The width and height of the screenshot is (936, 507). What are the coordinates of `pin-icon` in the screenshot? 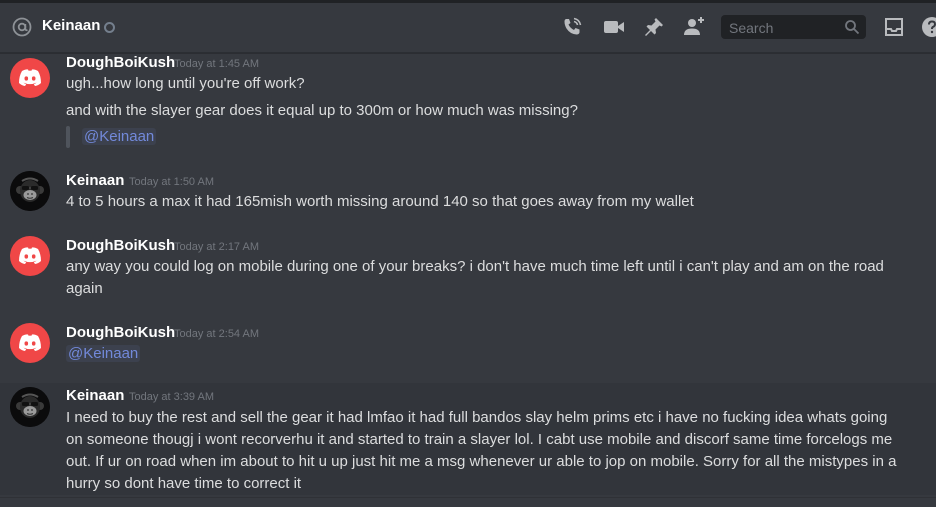 It's located at (654, 27).